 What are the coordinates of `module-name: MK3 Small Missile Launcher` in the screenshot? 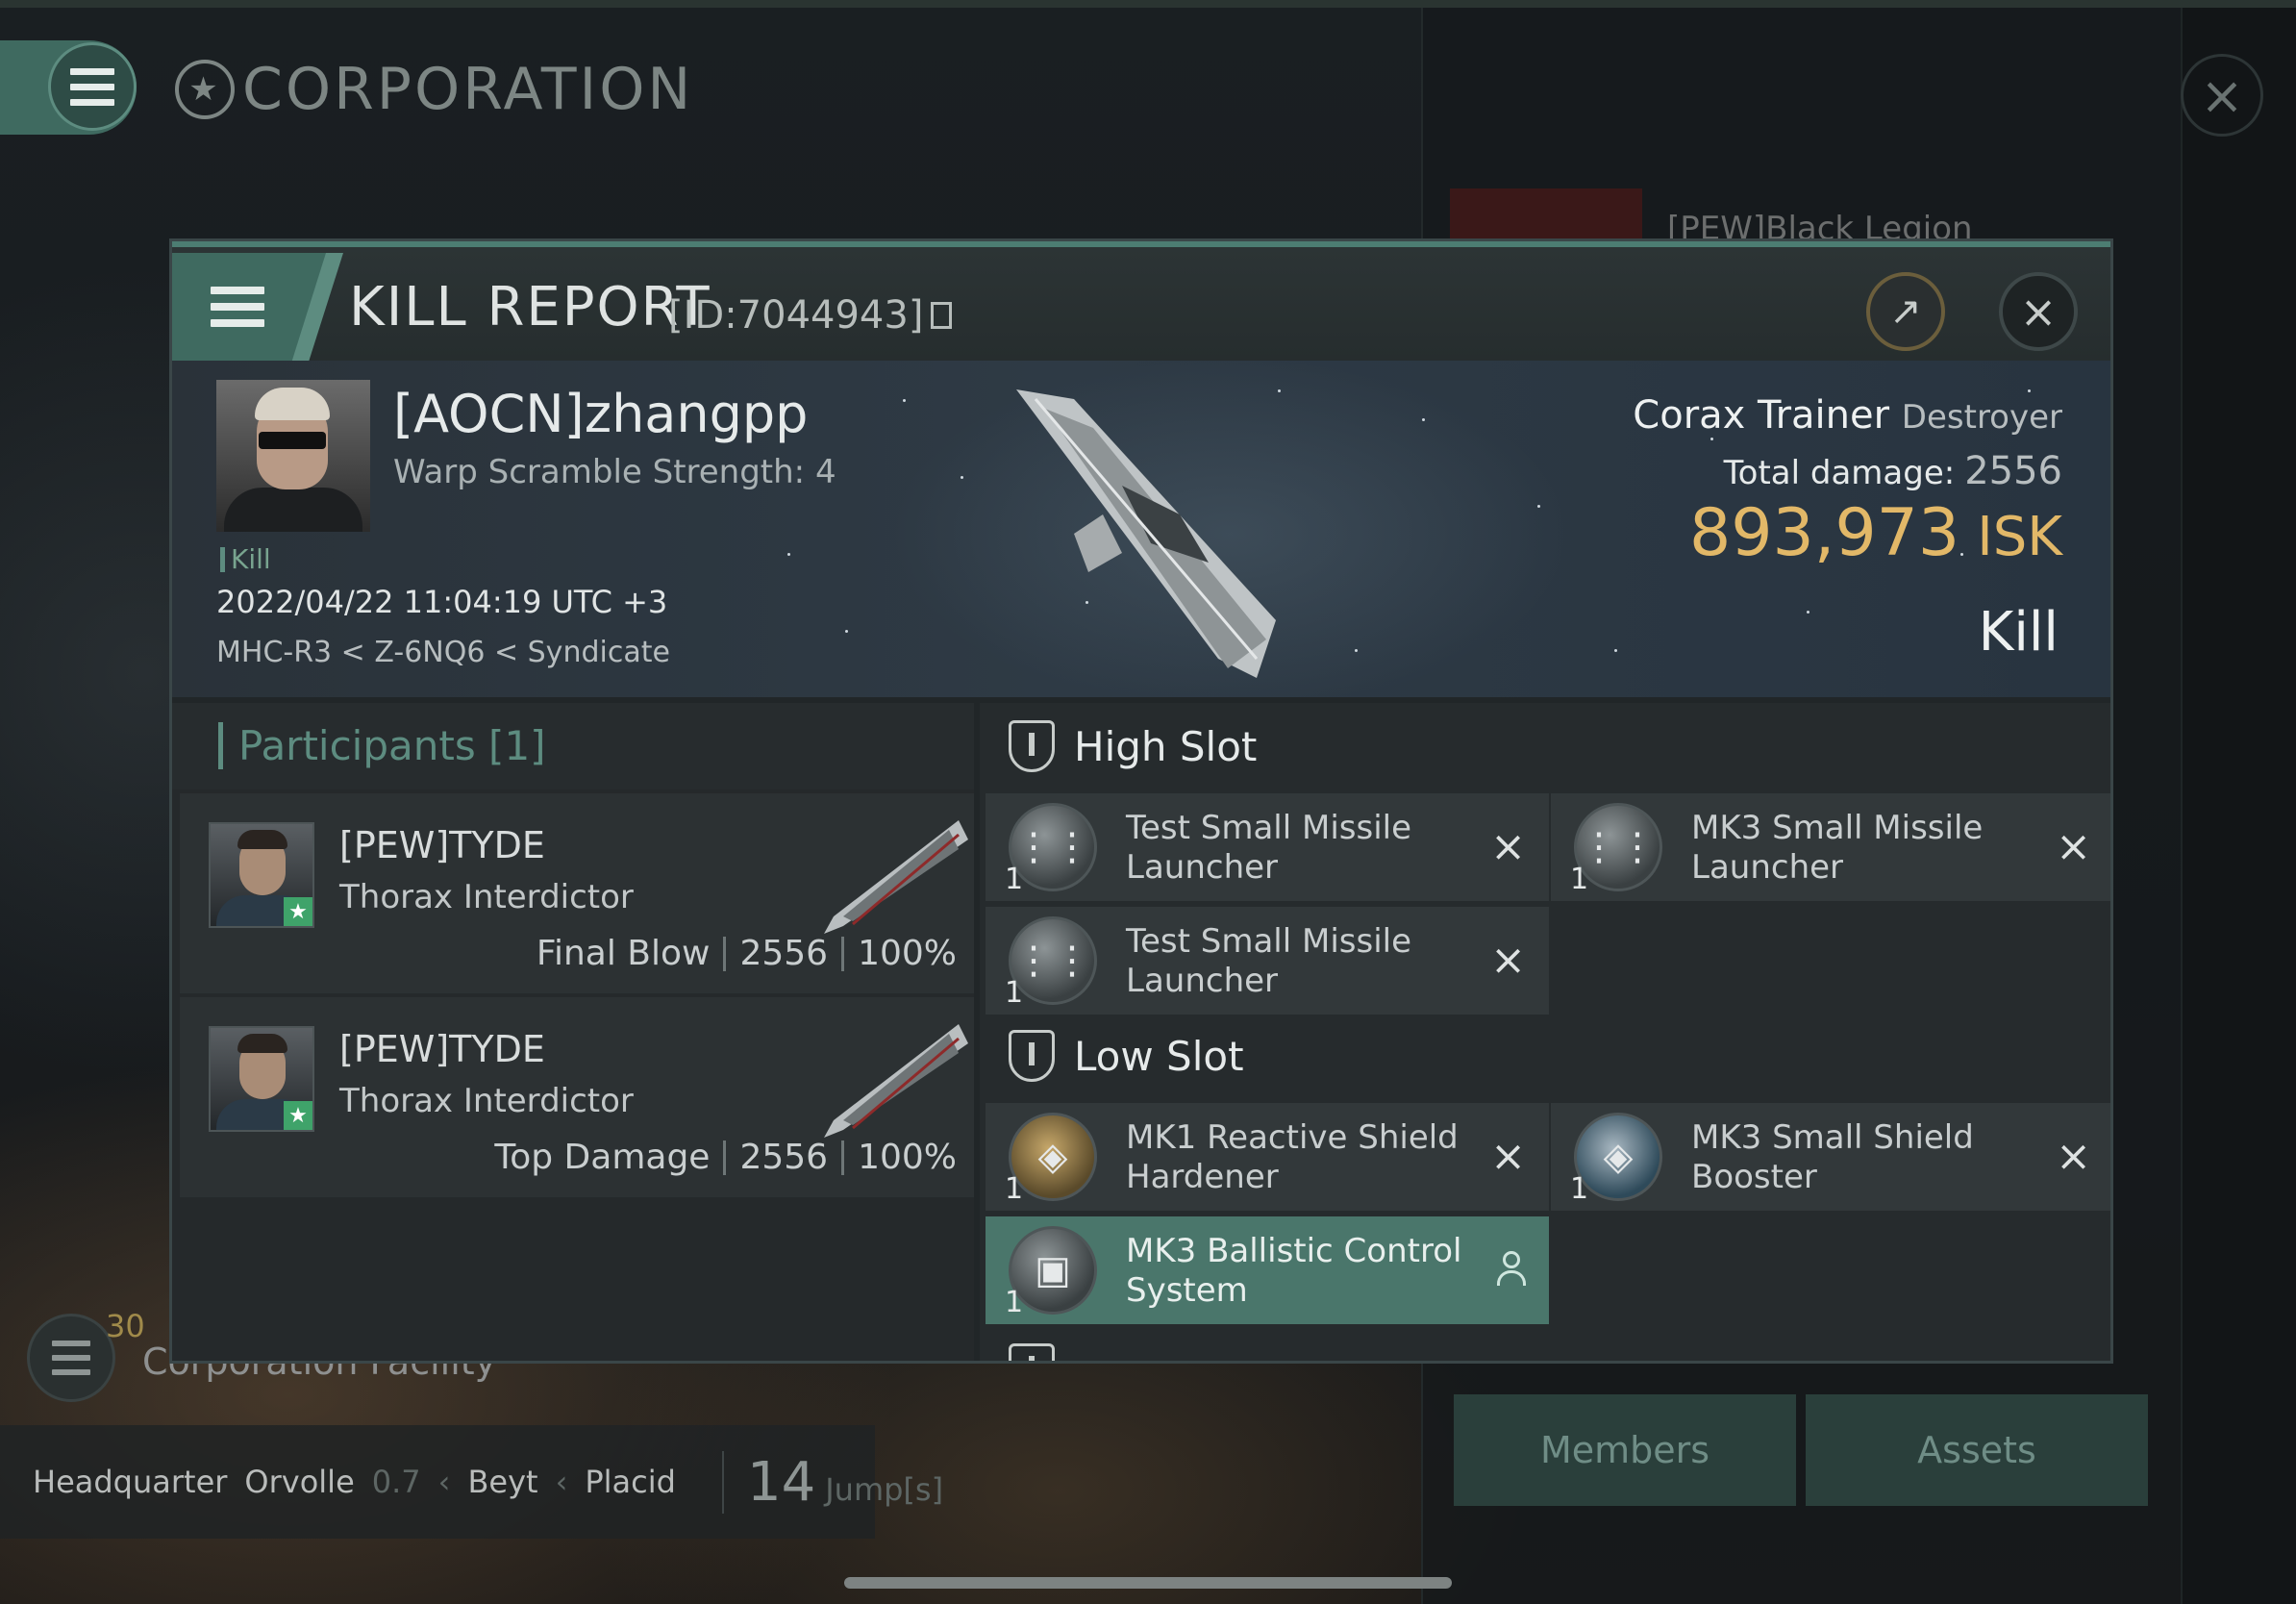 It's located at (1837, 848).